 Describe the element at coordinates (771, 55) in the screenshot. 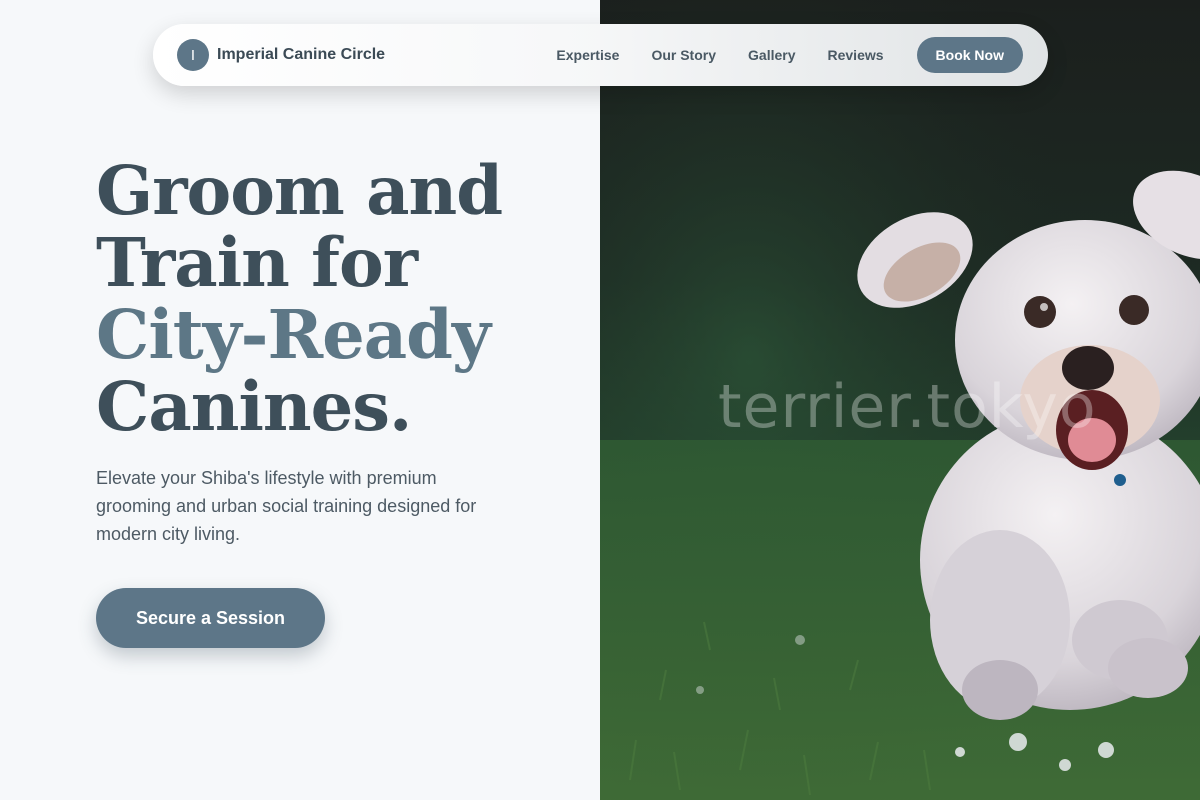

I see `nav-link-gallery: Gallery` at that location.